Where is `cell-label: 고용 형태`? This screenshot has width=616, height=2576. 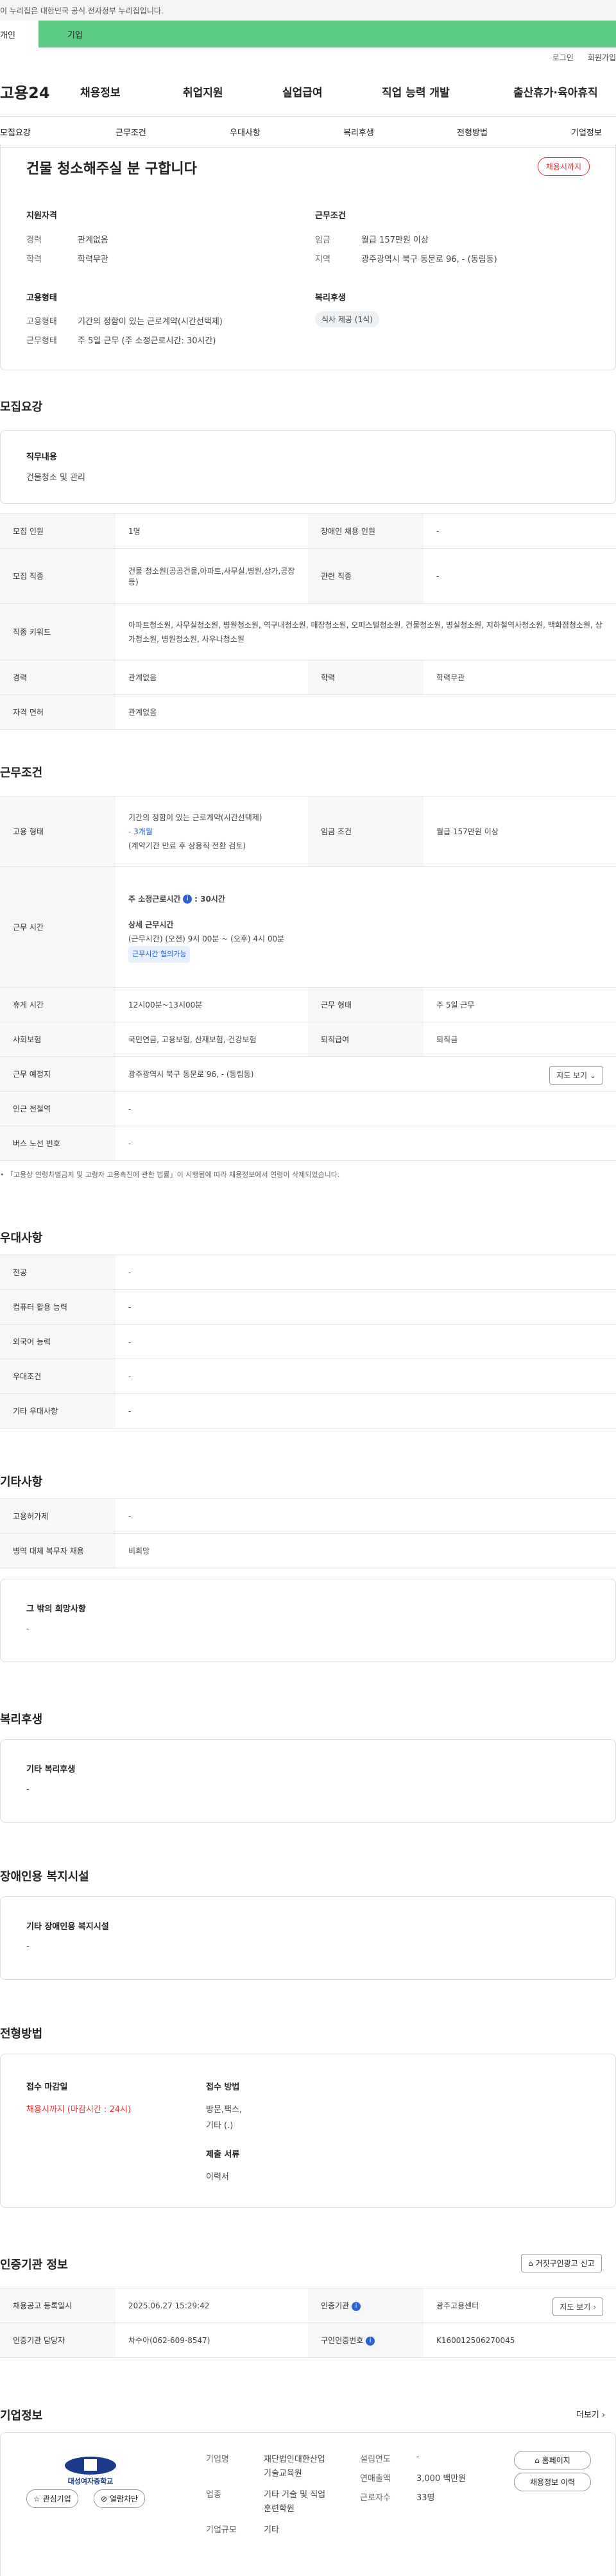 cell-label: 고용 형태 is located at coordinates (58, 831).